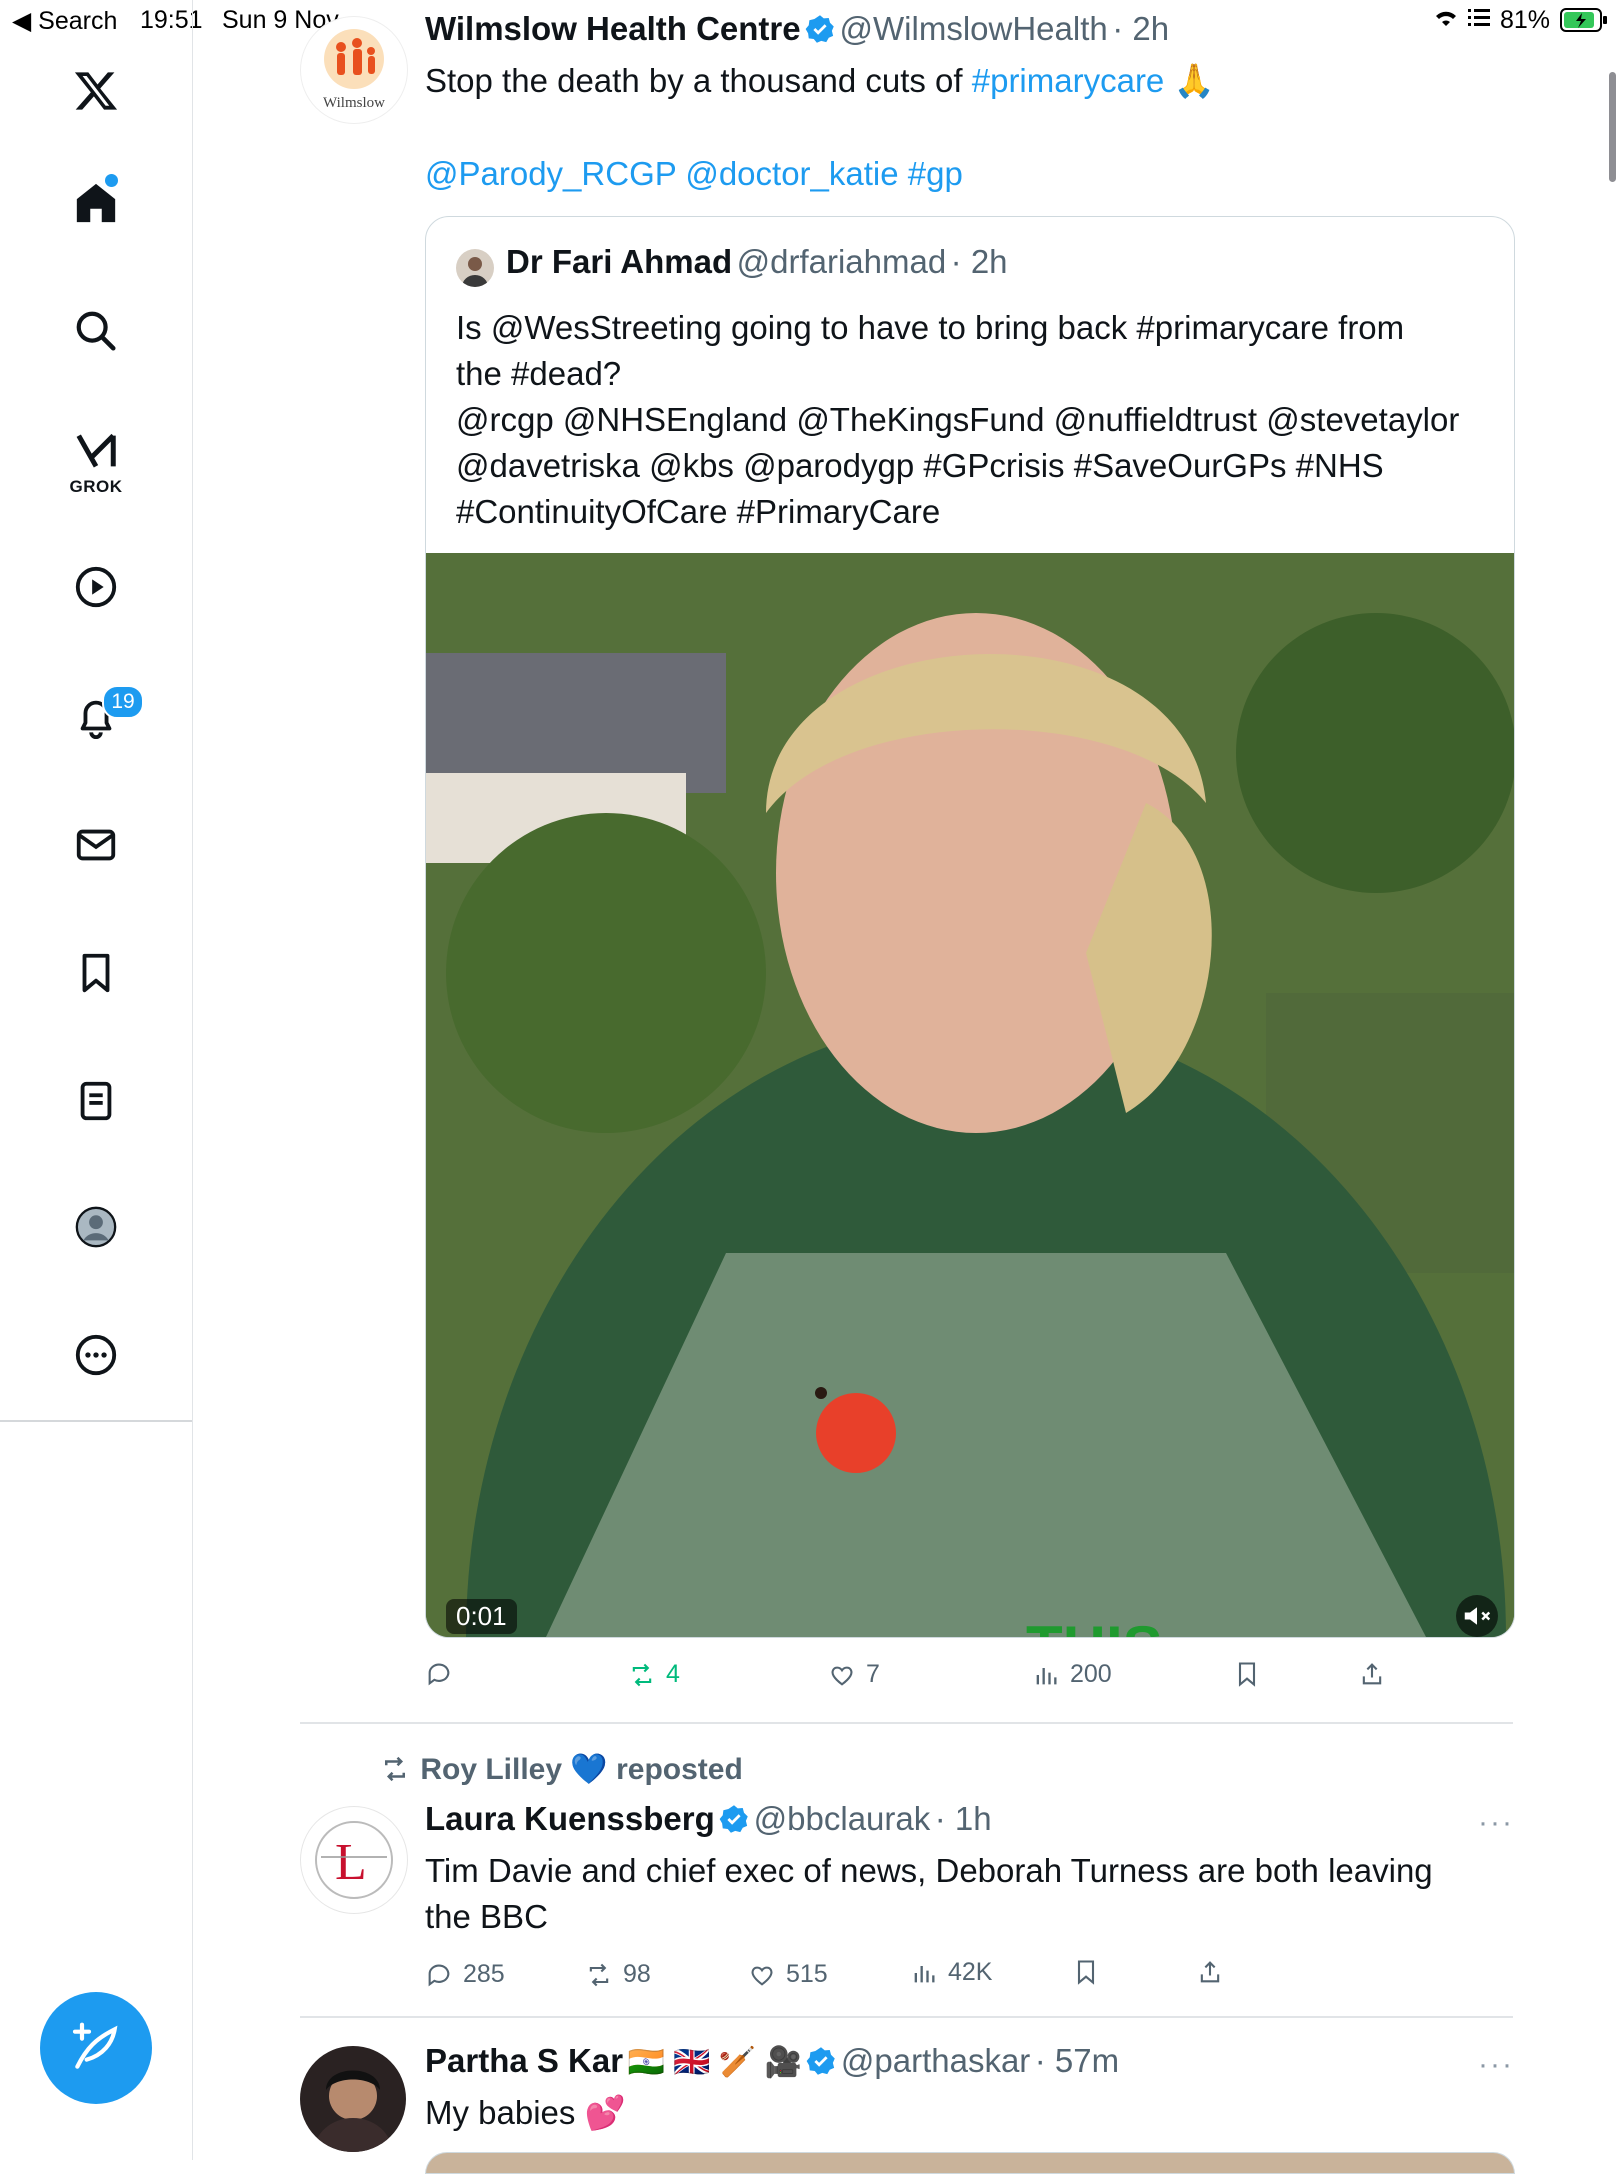  I want to click on search-icon, so click(96, 331).